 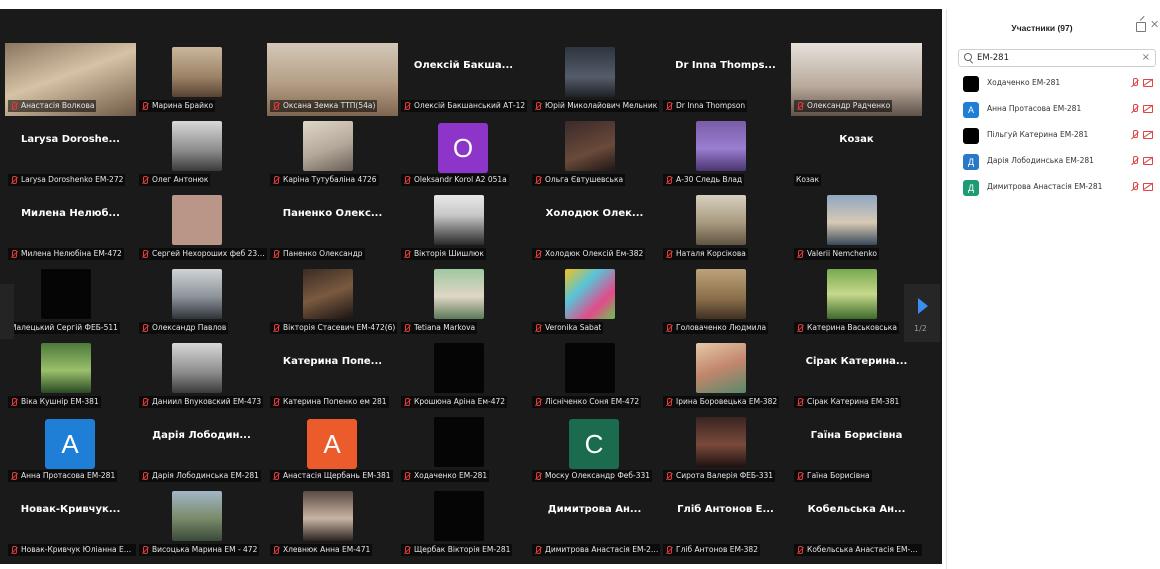 What do you see at coordinates (711, 550) in the screenshot?
I see `participant-name-label: Гліб Антонов ЕМ-382` at bounding box center [711, 550].